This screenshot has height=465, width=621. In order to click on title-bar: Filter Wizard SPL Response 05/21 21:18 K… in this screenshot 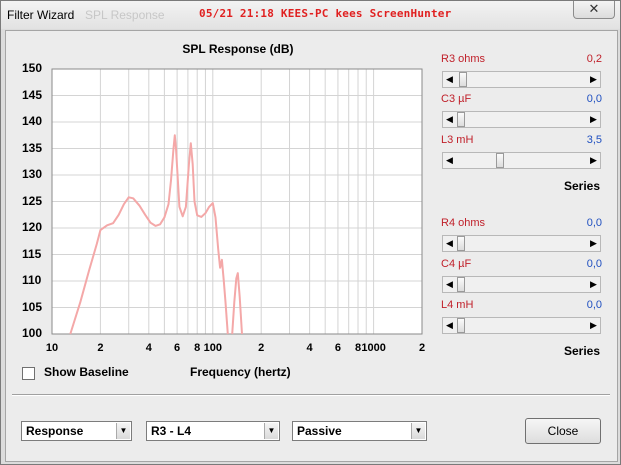, I will do `click(310, 15)`.